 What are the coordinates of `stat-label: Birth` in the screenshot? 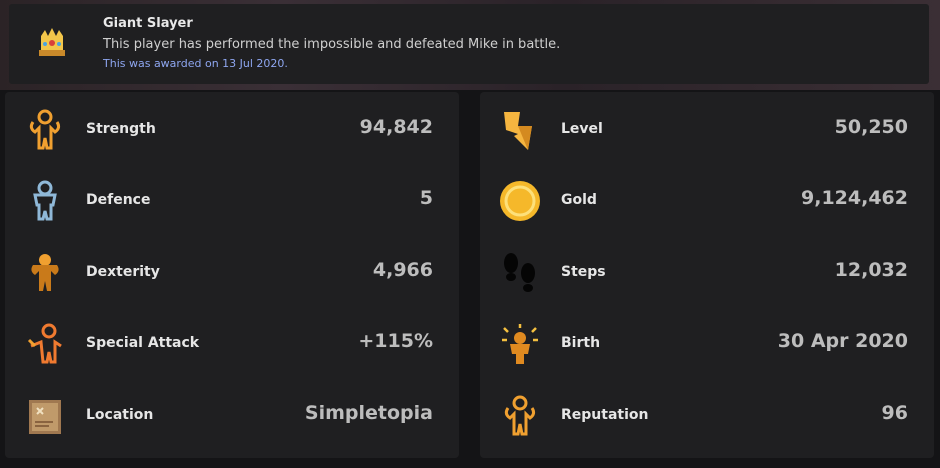 It's located at (581, 343).